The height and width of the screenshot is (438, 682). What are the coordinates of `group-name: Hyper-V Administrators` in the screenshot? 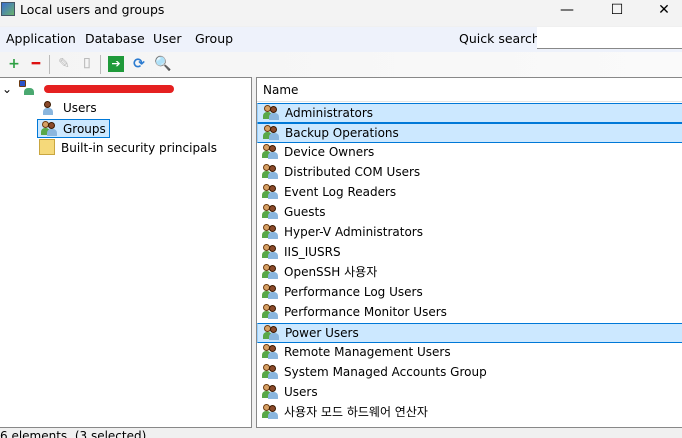 It's located at (353, 232).